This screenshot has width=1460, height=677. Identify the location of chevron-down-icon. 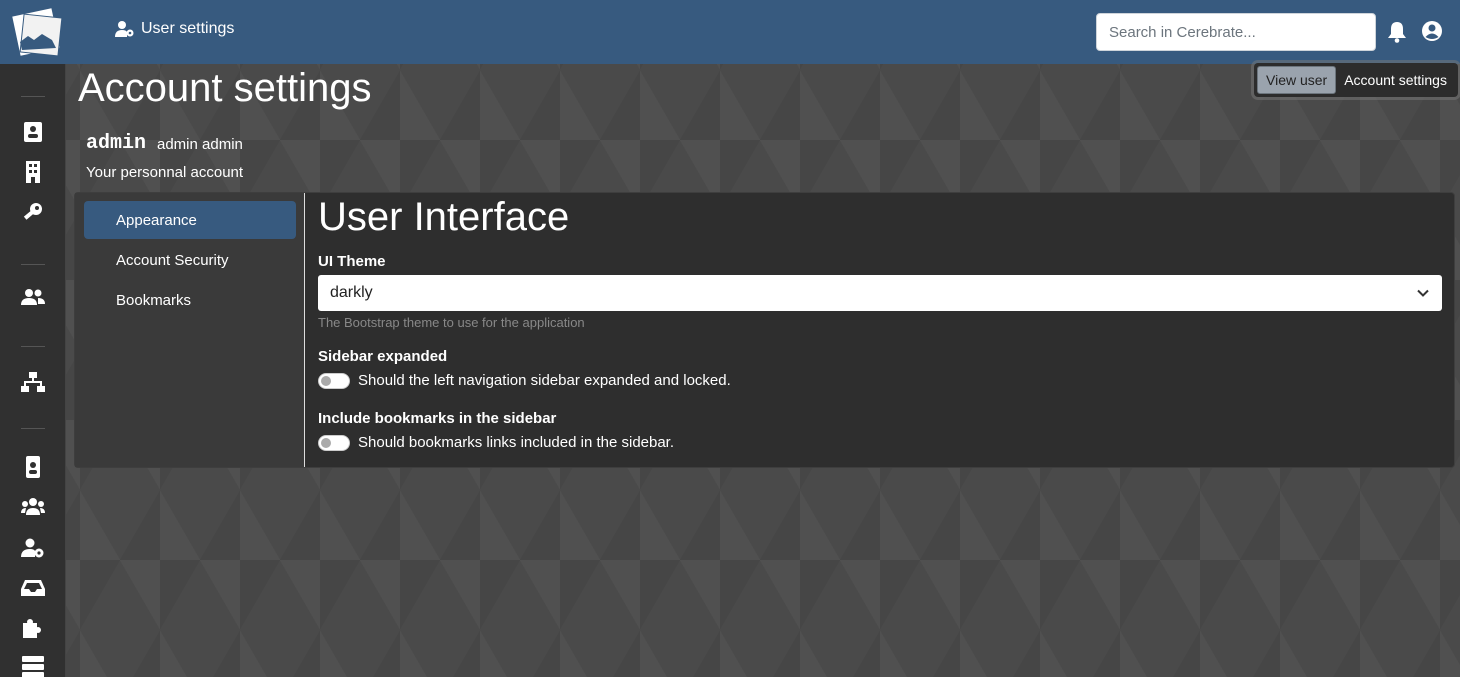
(1423, 293).